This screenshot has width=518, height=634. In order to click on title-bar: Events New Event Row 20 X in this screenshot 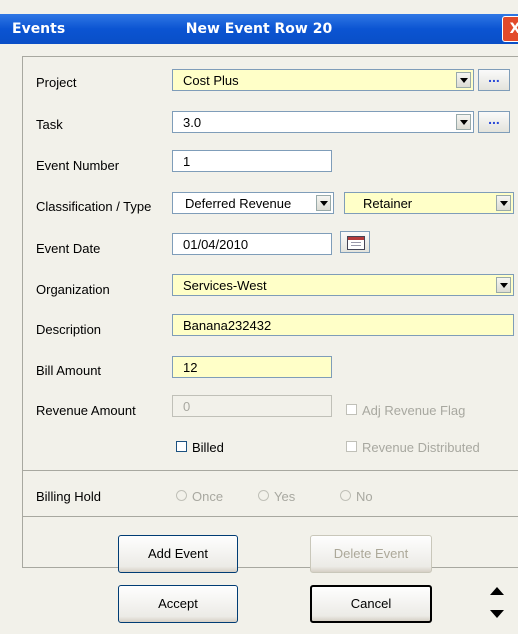, I will do `click(259, 29)`.